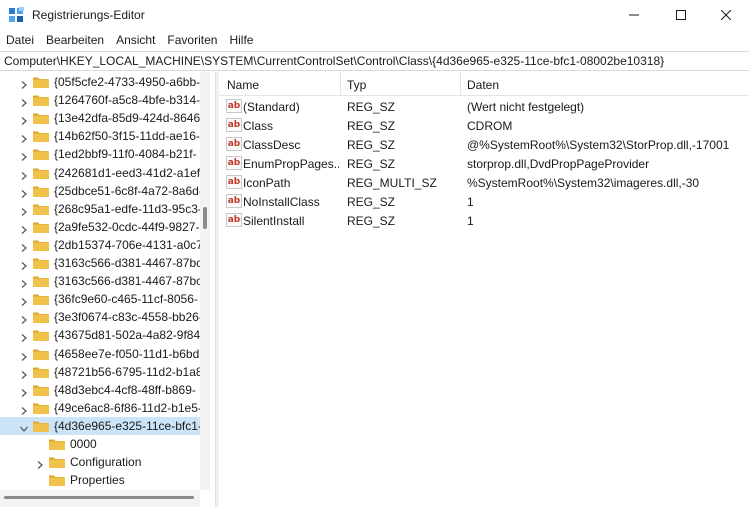 The image size is (749, 507). I want to click on tree-child-item: Properties, so click(100, 480).